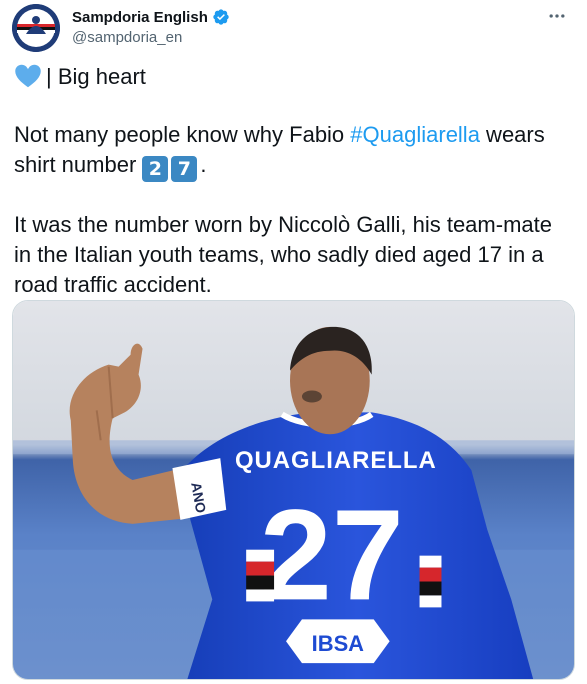 The width and height of the screenshot is (587, 684). Describe the element at coordinates (155, 169) in the screenshot. I see `keycap-digit-2: 2` at that location.